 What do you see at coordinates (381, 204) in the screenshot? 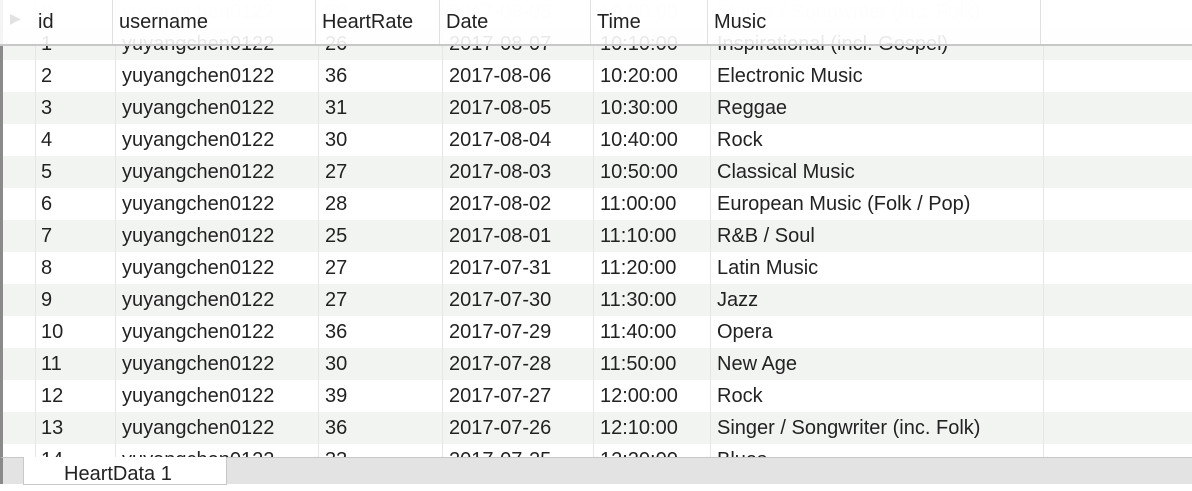
I see `cell-heartrate: 28` at bounding box center [381, 204].